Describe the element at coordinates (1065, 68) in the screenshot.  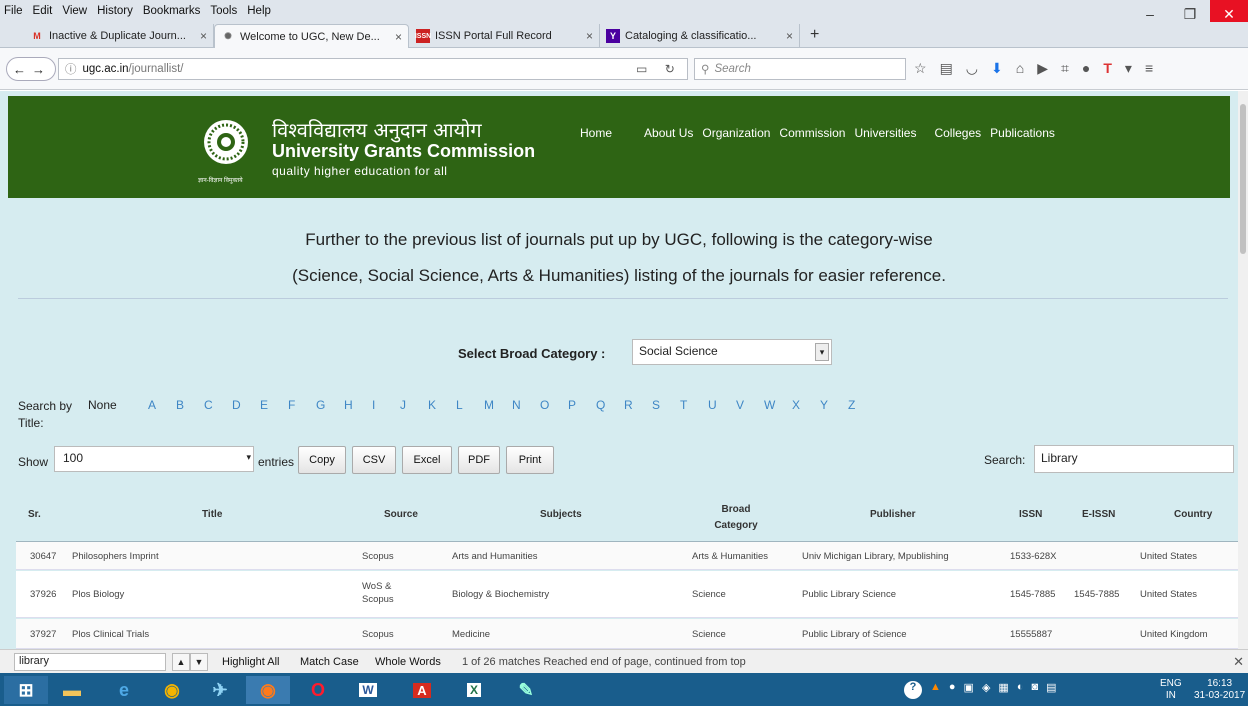
I see `screenshot-icon: ⌗` at that location.